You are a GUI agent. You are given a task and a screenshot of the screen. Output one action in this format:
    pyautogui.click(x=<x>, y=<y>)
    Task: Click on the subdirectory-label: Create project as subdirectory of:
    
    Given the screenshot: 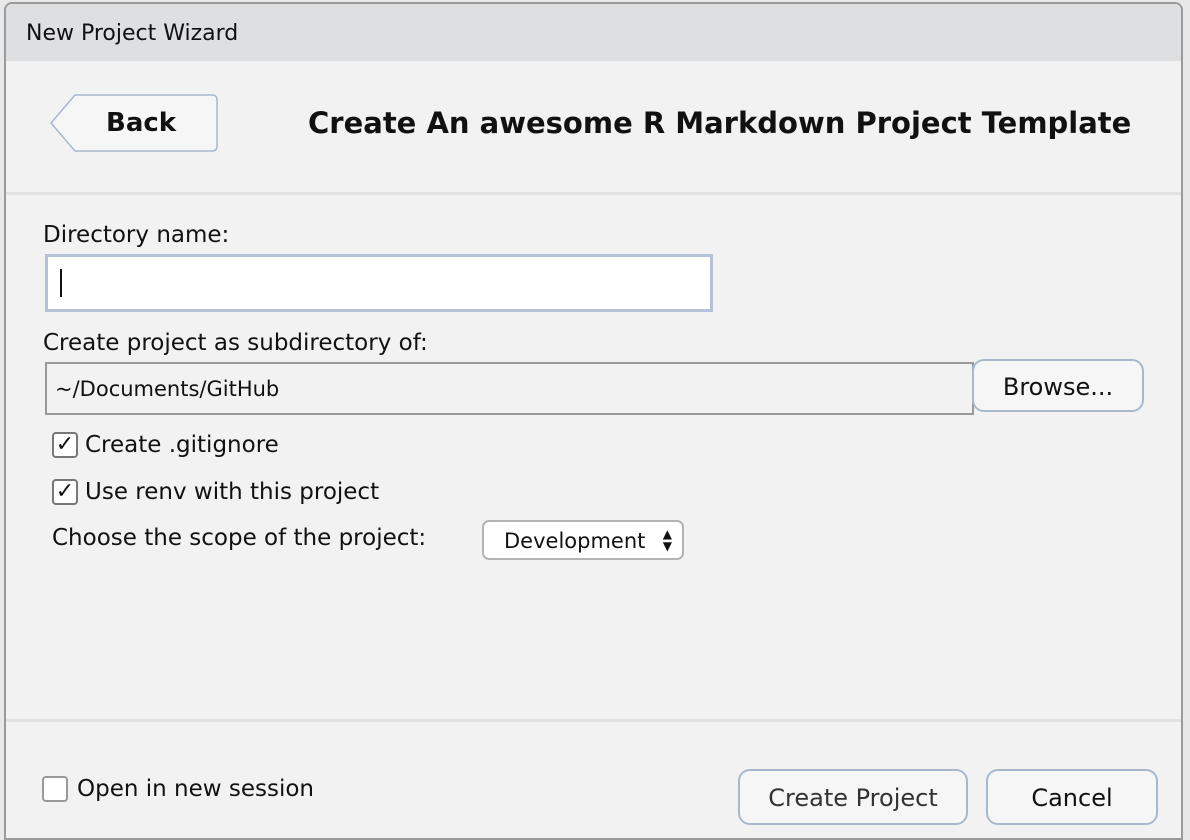 What is the action you would take?
    pyautogui.click(x=235, y=343)
    